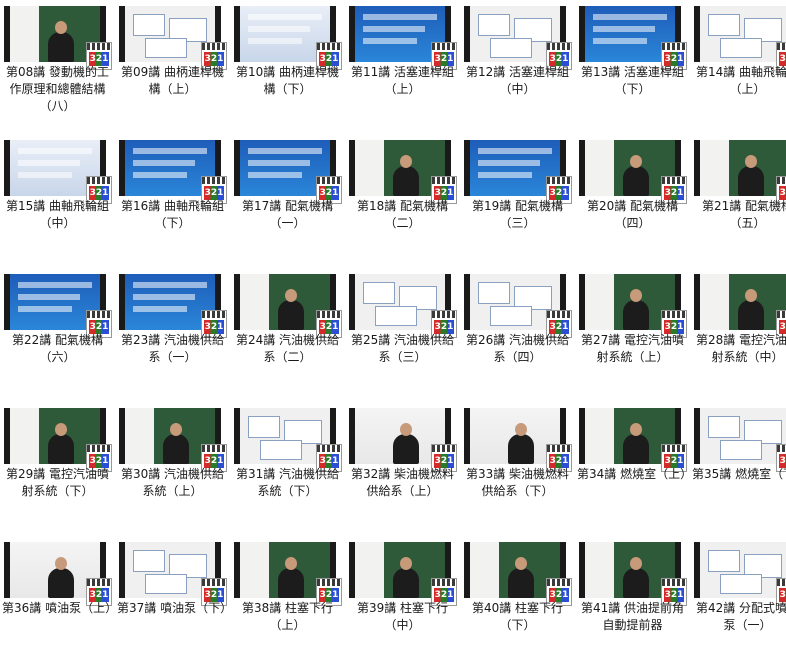 The image size is (786, 670). What do you see at coordinates (287, 617) in the screenshot?
I see `video-caption: 第38講 柱塞下行（上）` at bounding box center [287, 617].